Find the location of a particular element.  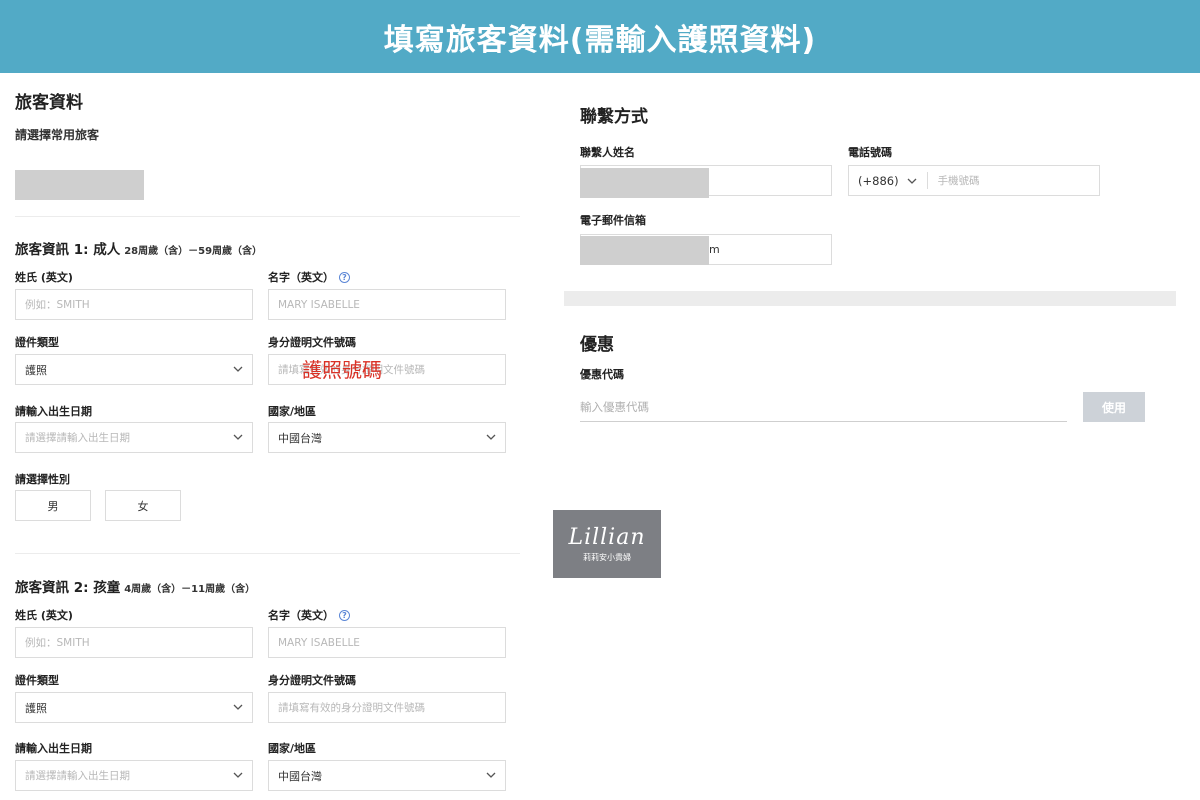

frequent-traveler-chip is located at coordinates (79, 185).